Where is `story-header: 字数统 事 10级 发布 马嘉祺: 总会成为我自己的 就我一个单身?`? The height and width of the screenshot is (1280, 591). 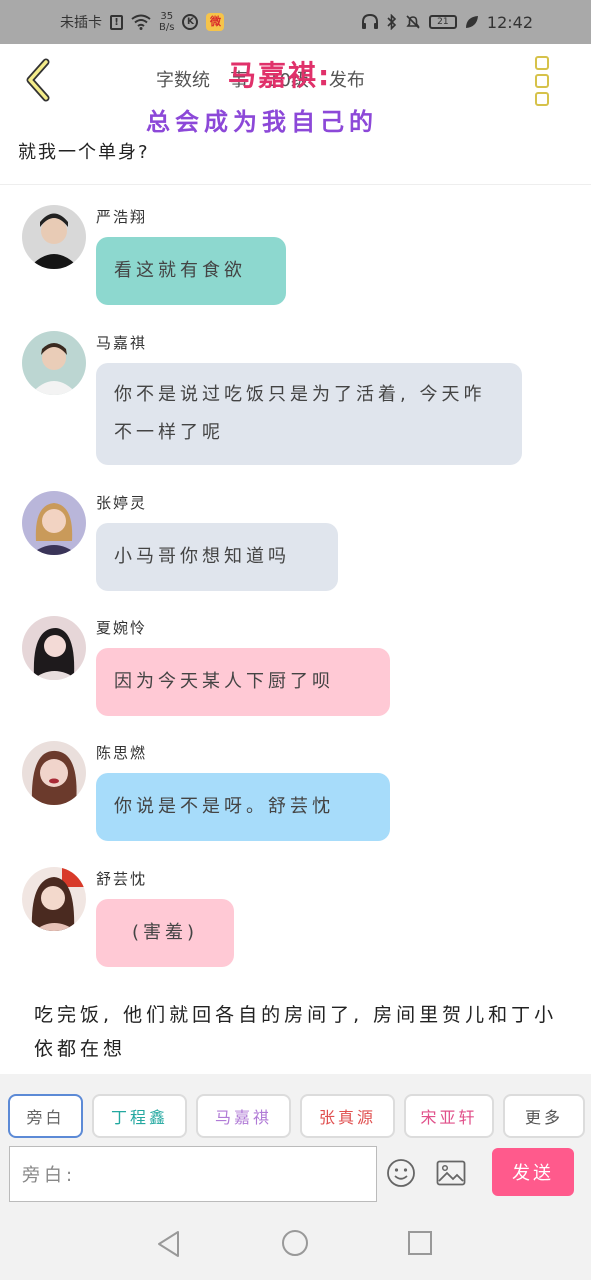
story-header: 字数统 事 10级 发布 马嘉祺: 总会成为我自己的 就我一个单身? is located at coordinates (295, 114).